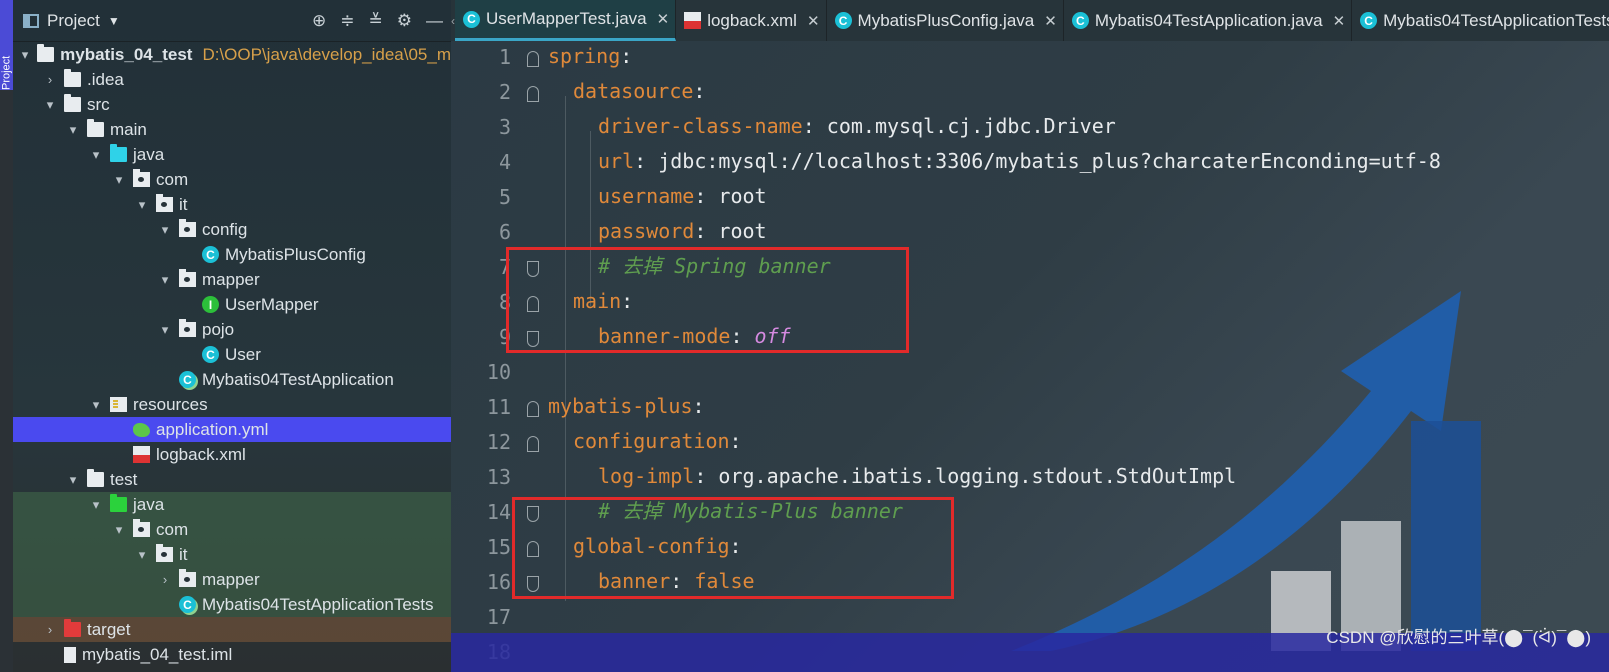  I want to click on line-number: 16, so click(498, 582).